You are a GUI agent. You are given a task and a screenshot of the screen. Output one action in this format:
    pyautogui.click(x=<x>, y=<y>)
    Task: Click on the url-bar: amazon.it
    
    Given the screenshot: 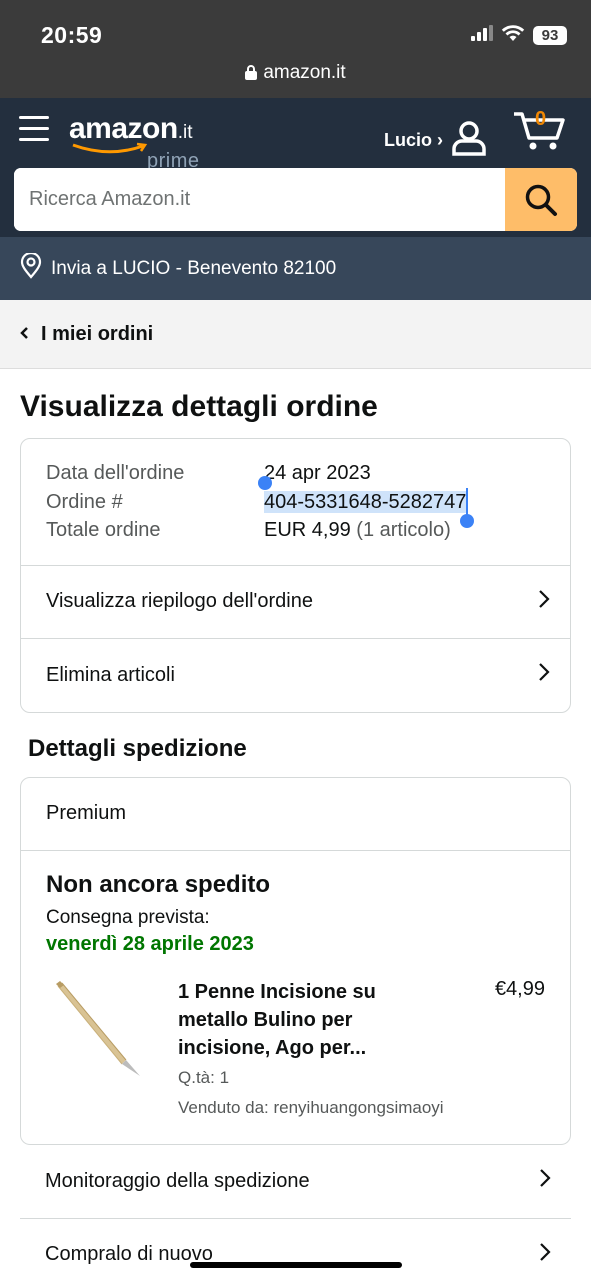 What is the action you would take?
    pyautogui.click(x=295, y=74)
    